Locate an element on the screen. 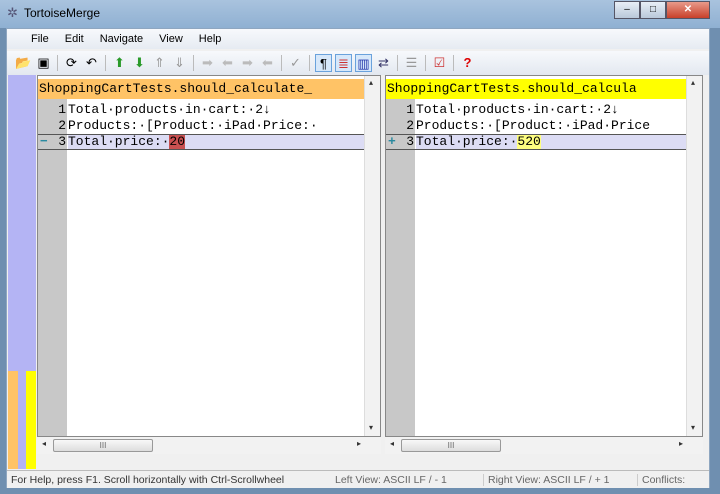 Image resolution: width=720 pixels, height=494 pixels. use-right-button: ➡ is located at coordinates (207, 63).